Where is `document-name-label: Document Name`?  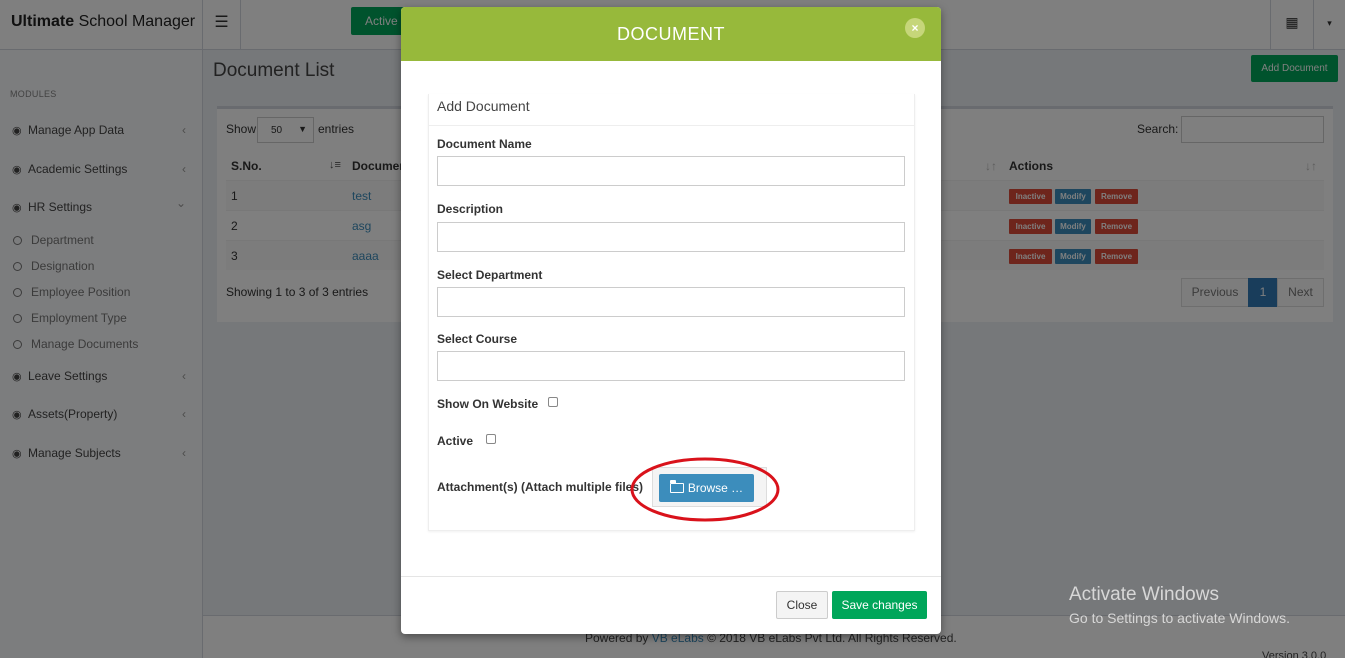 document-name-label: Document Name is located at coordinates (484, 144).